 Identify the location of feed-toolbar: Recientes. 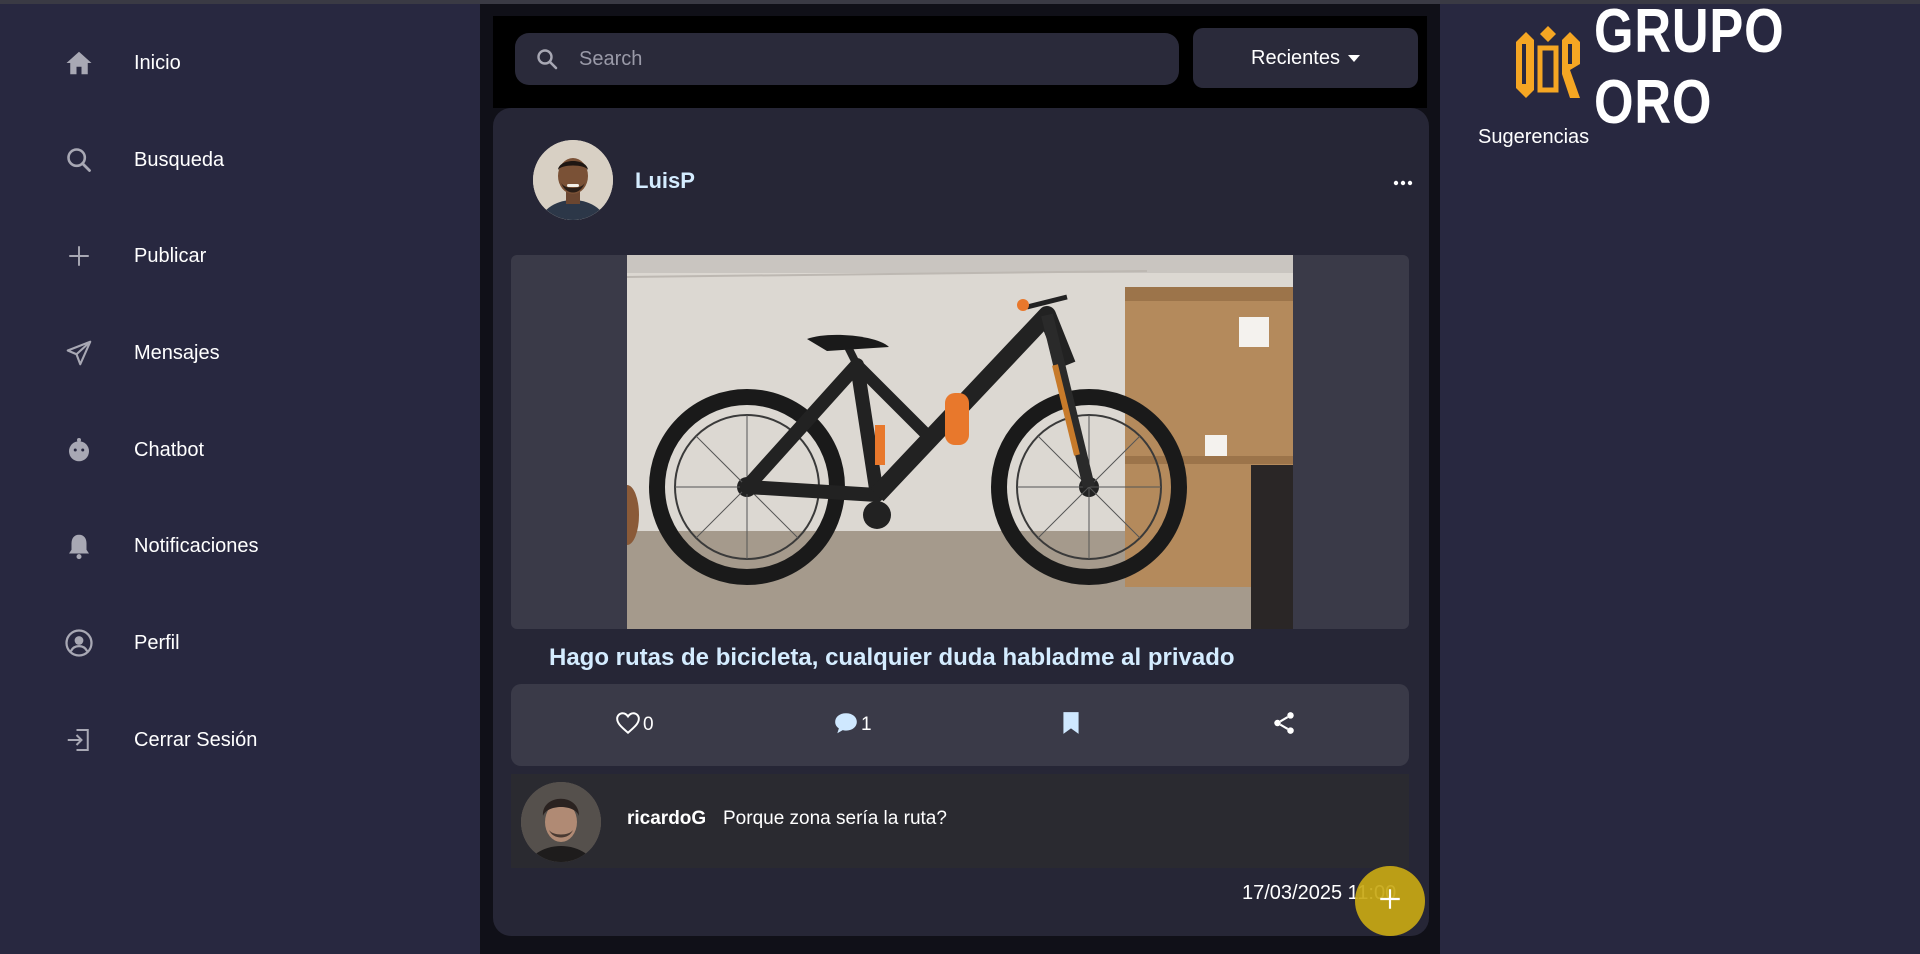
(960, 62).